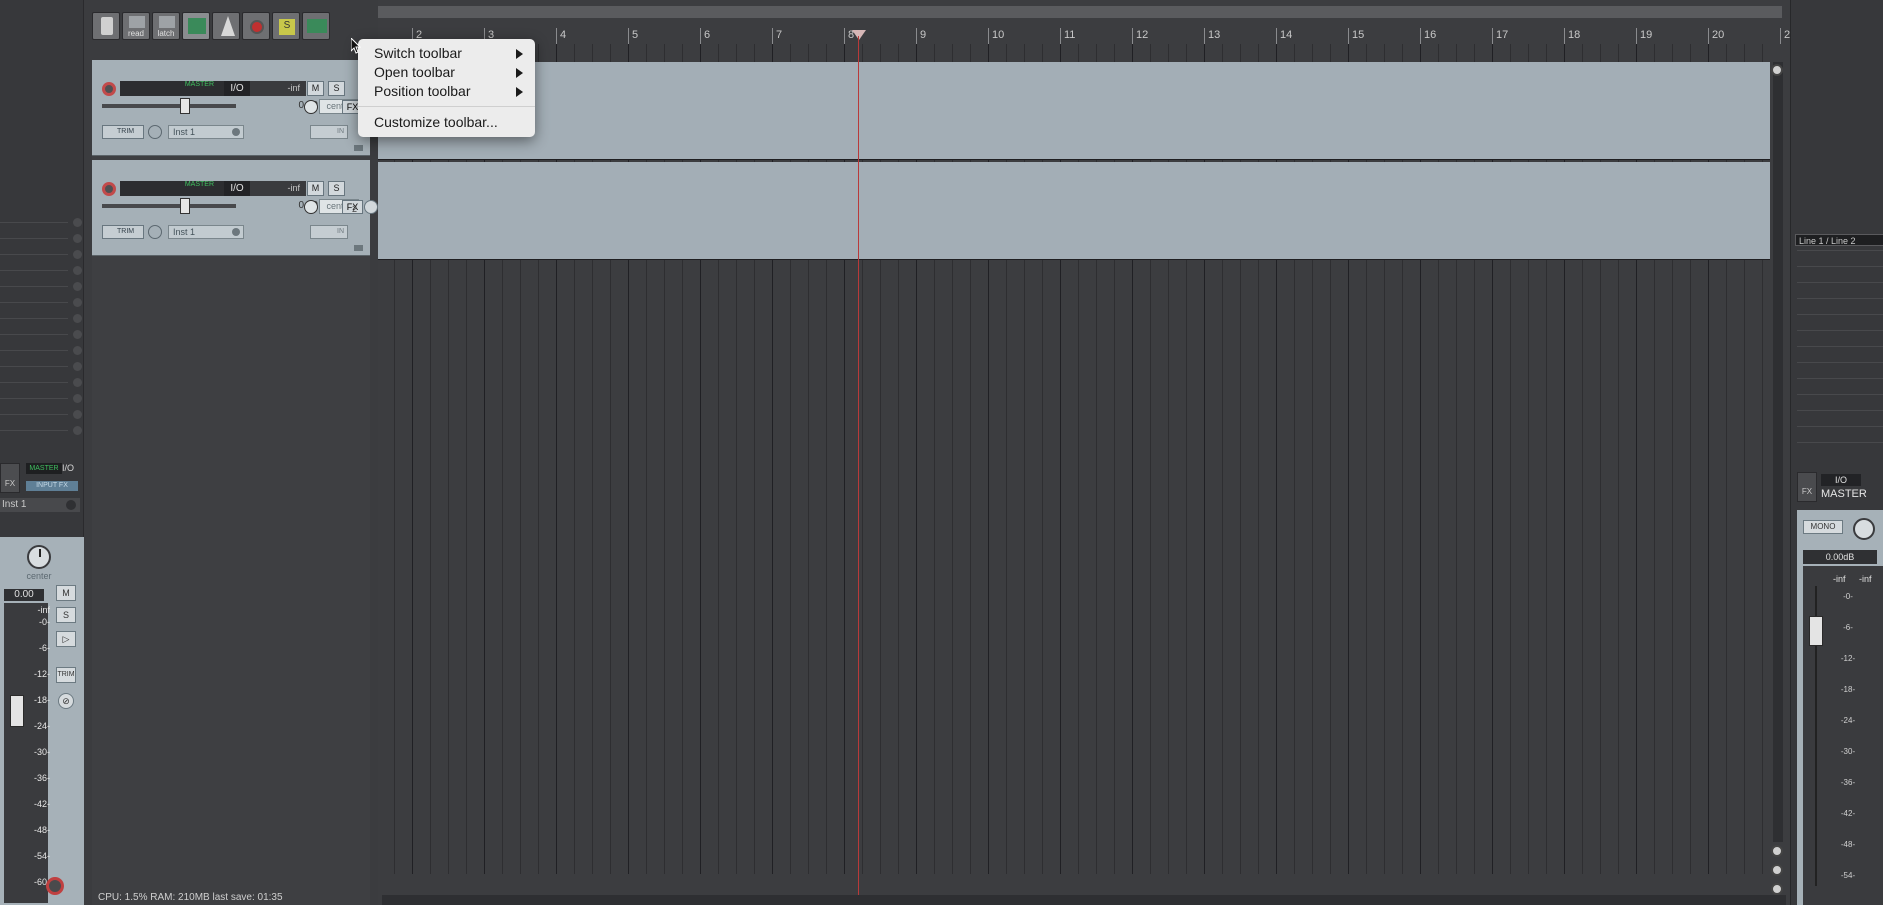  I want to click on scroll-up-icon, so click(1777, 70).